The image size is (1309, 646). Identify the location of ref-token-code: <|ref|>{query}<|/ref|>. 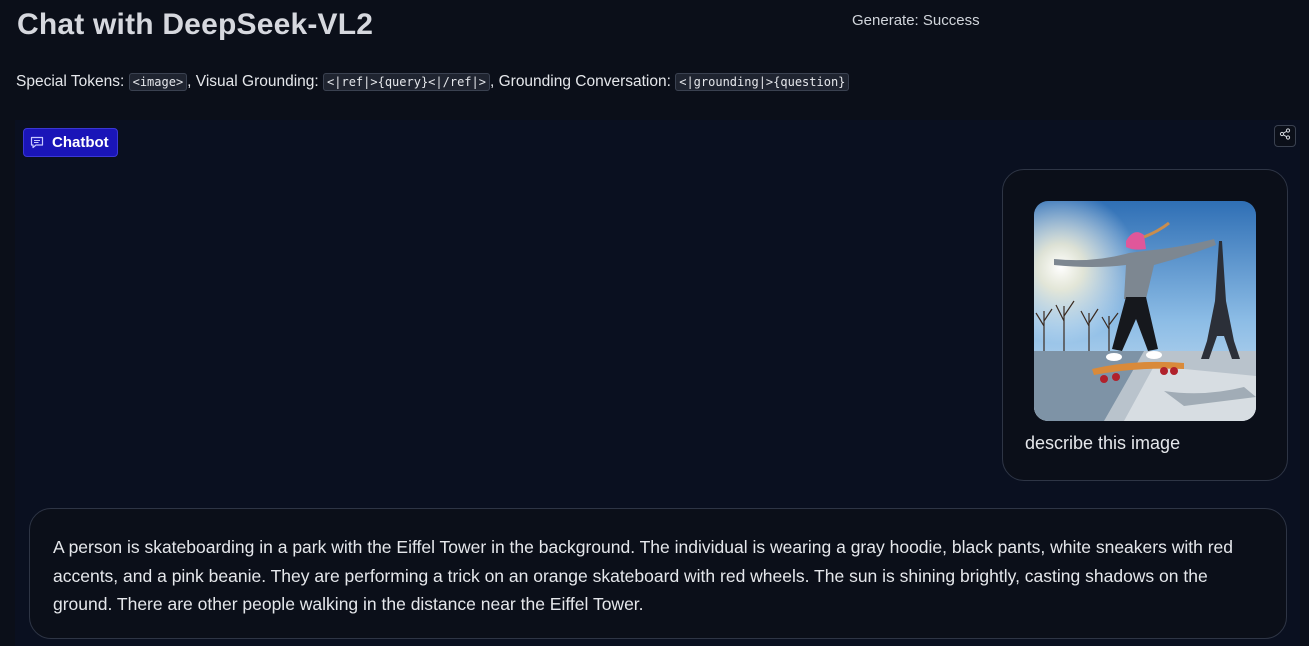
(406, 82).